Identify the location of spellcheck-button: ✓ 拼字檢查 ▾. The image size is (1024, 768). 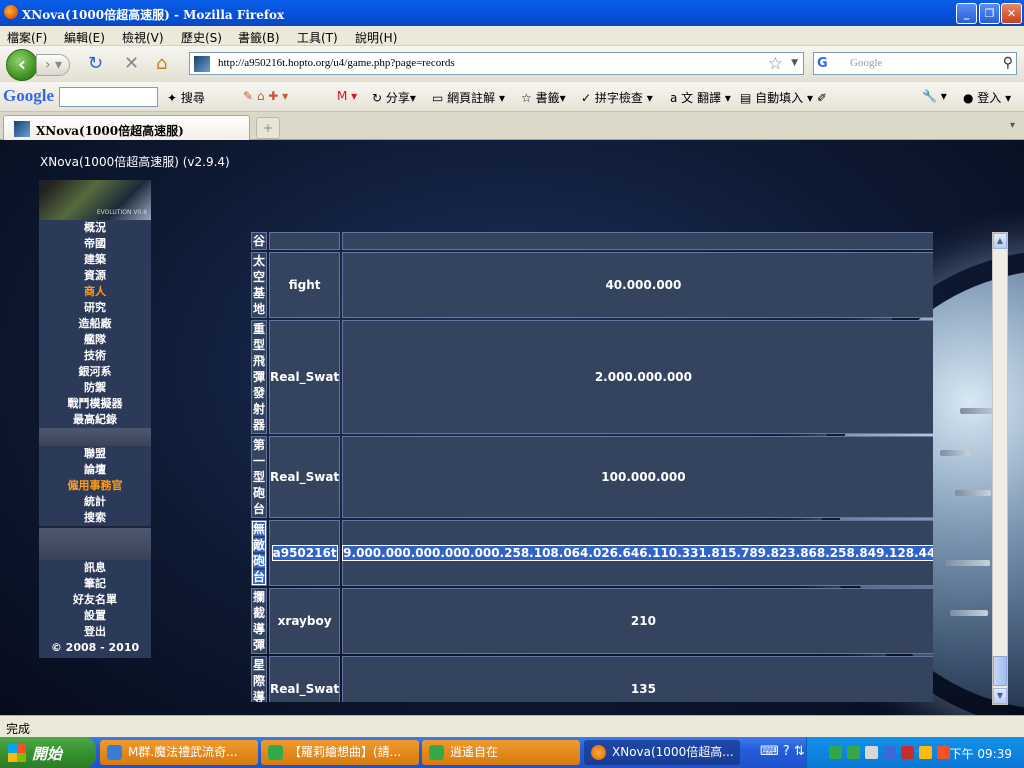
(617, 97).